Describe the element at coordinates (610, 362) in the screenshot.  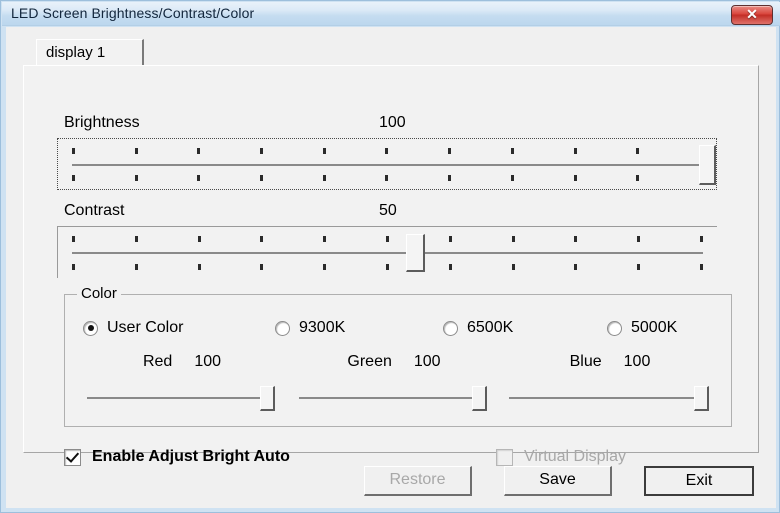
I see `blue-caption: Blue 100` at that location.